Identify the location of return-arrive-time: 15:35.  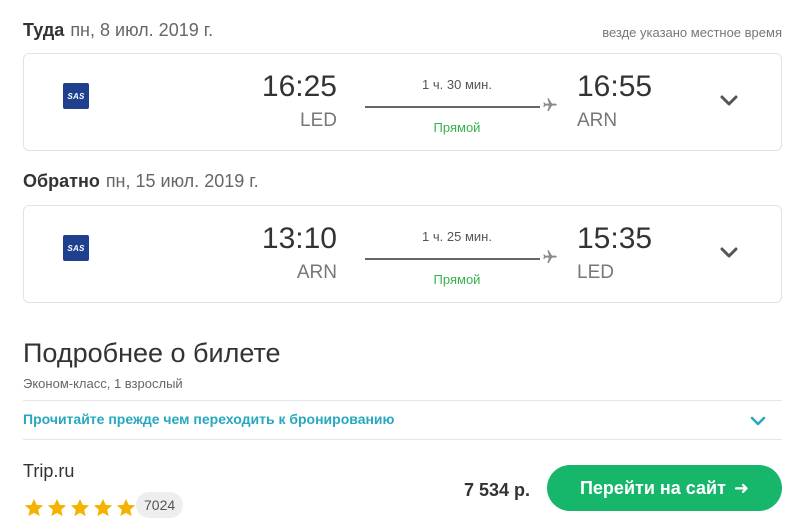
(615, 238).